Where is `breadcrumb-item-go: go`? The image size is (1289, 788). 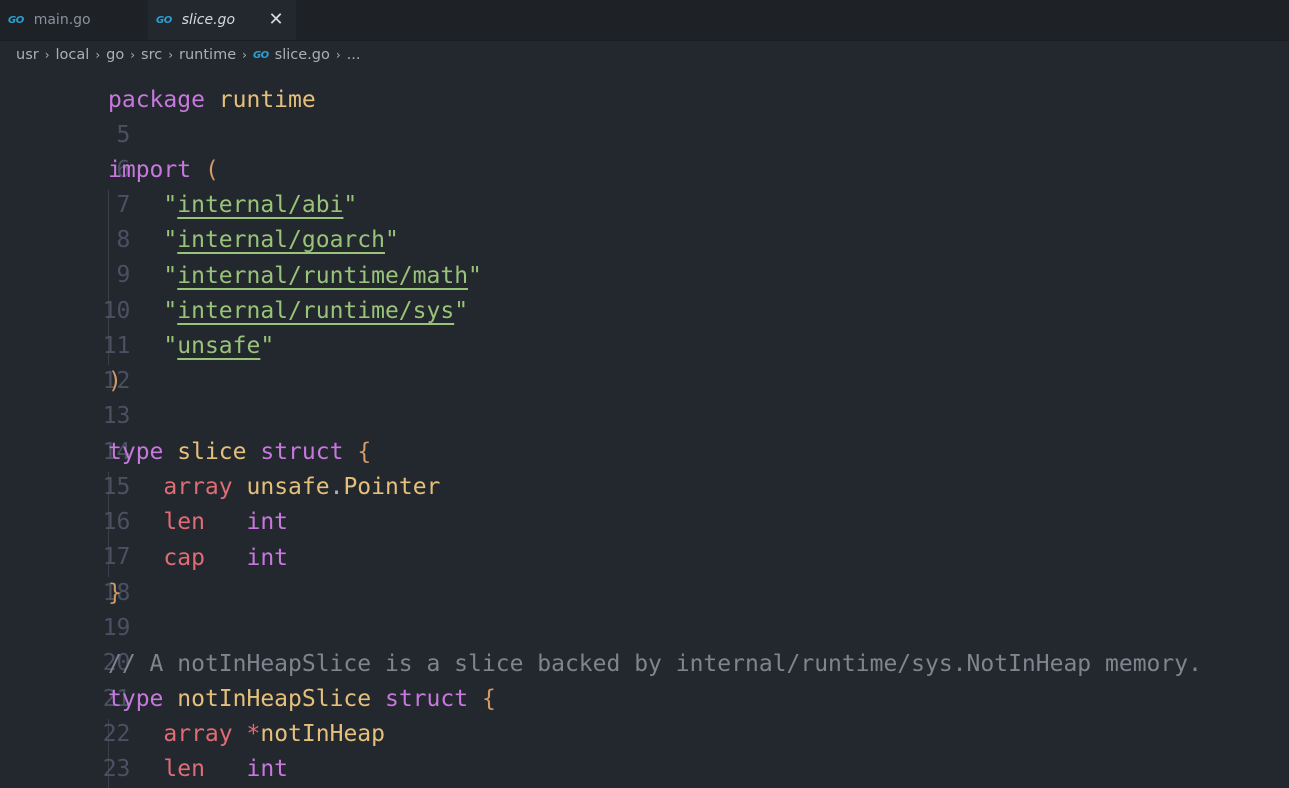 breadcrumb-item-go: go is located at coordinates (115, 55).